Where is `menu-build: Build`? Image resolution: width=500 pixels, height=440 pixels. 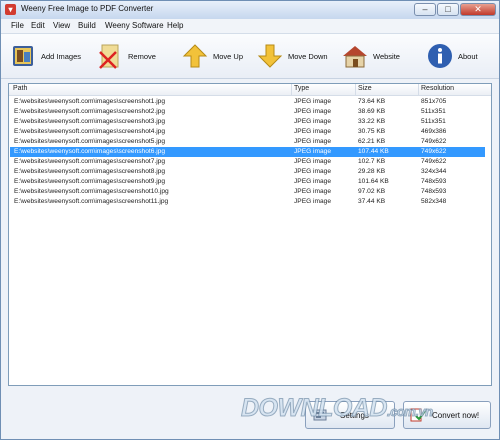 menu-build: Build is located at coordinates (87, 25).